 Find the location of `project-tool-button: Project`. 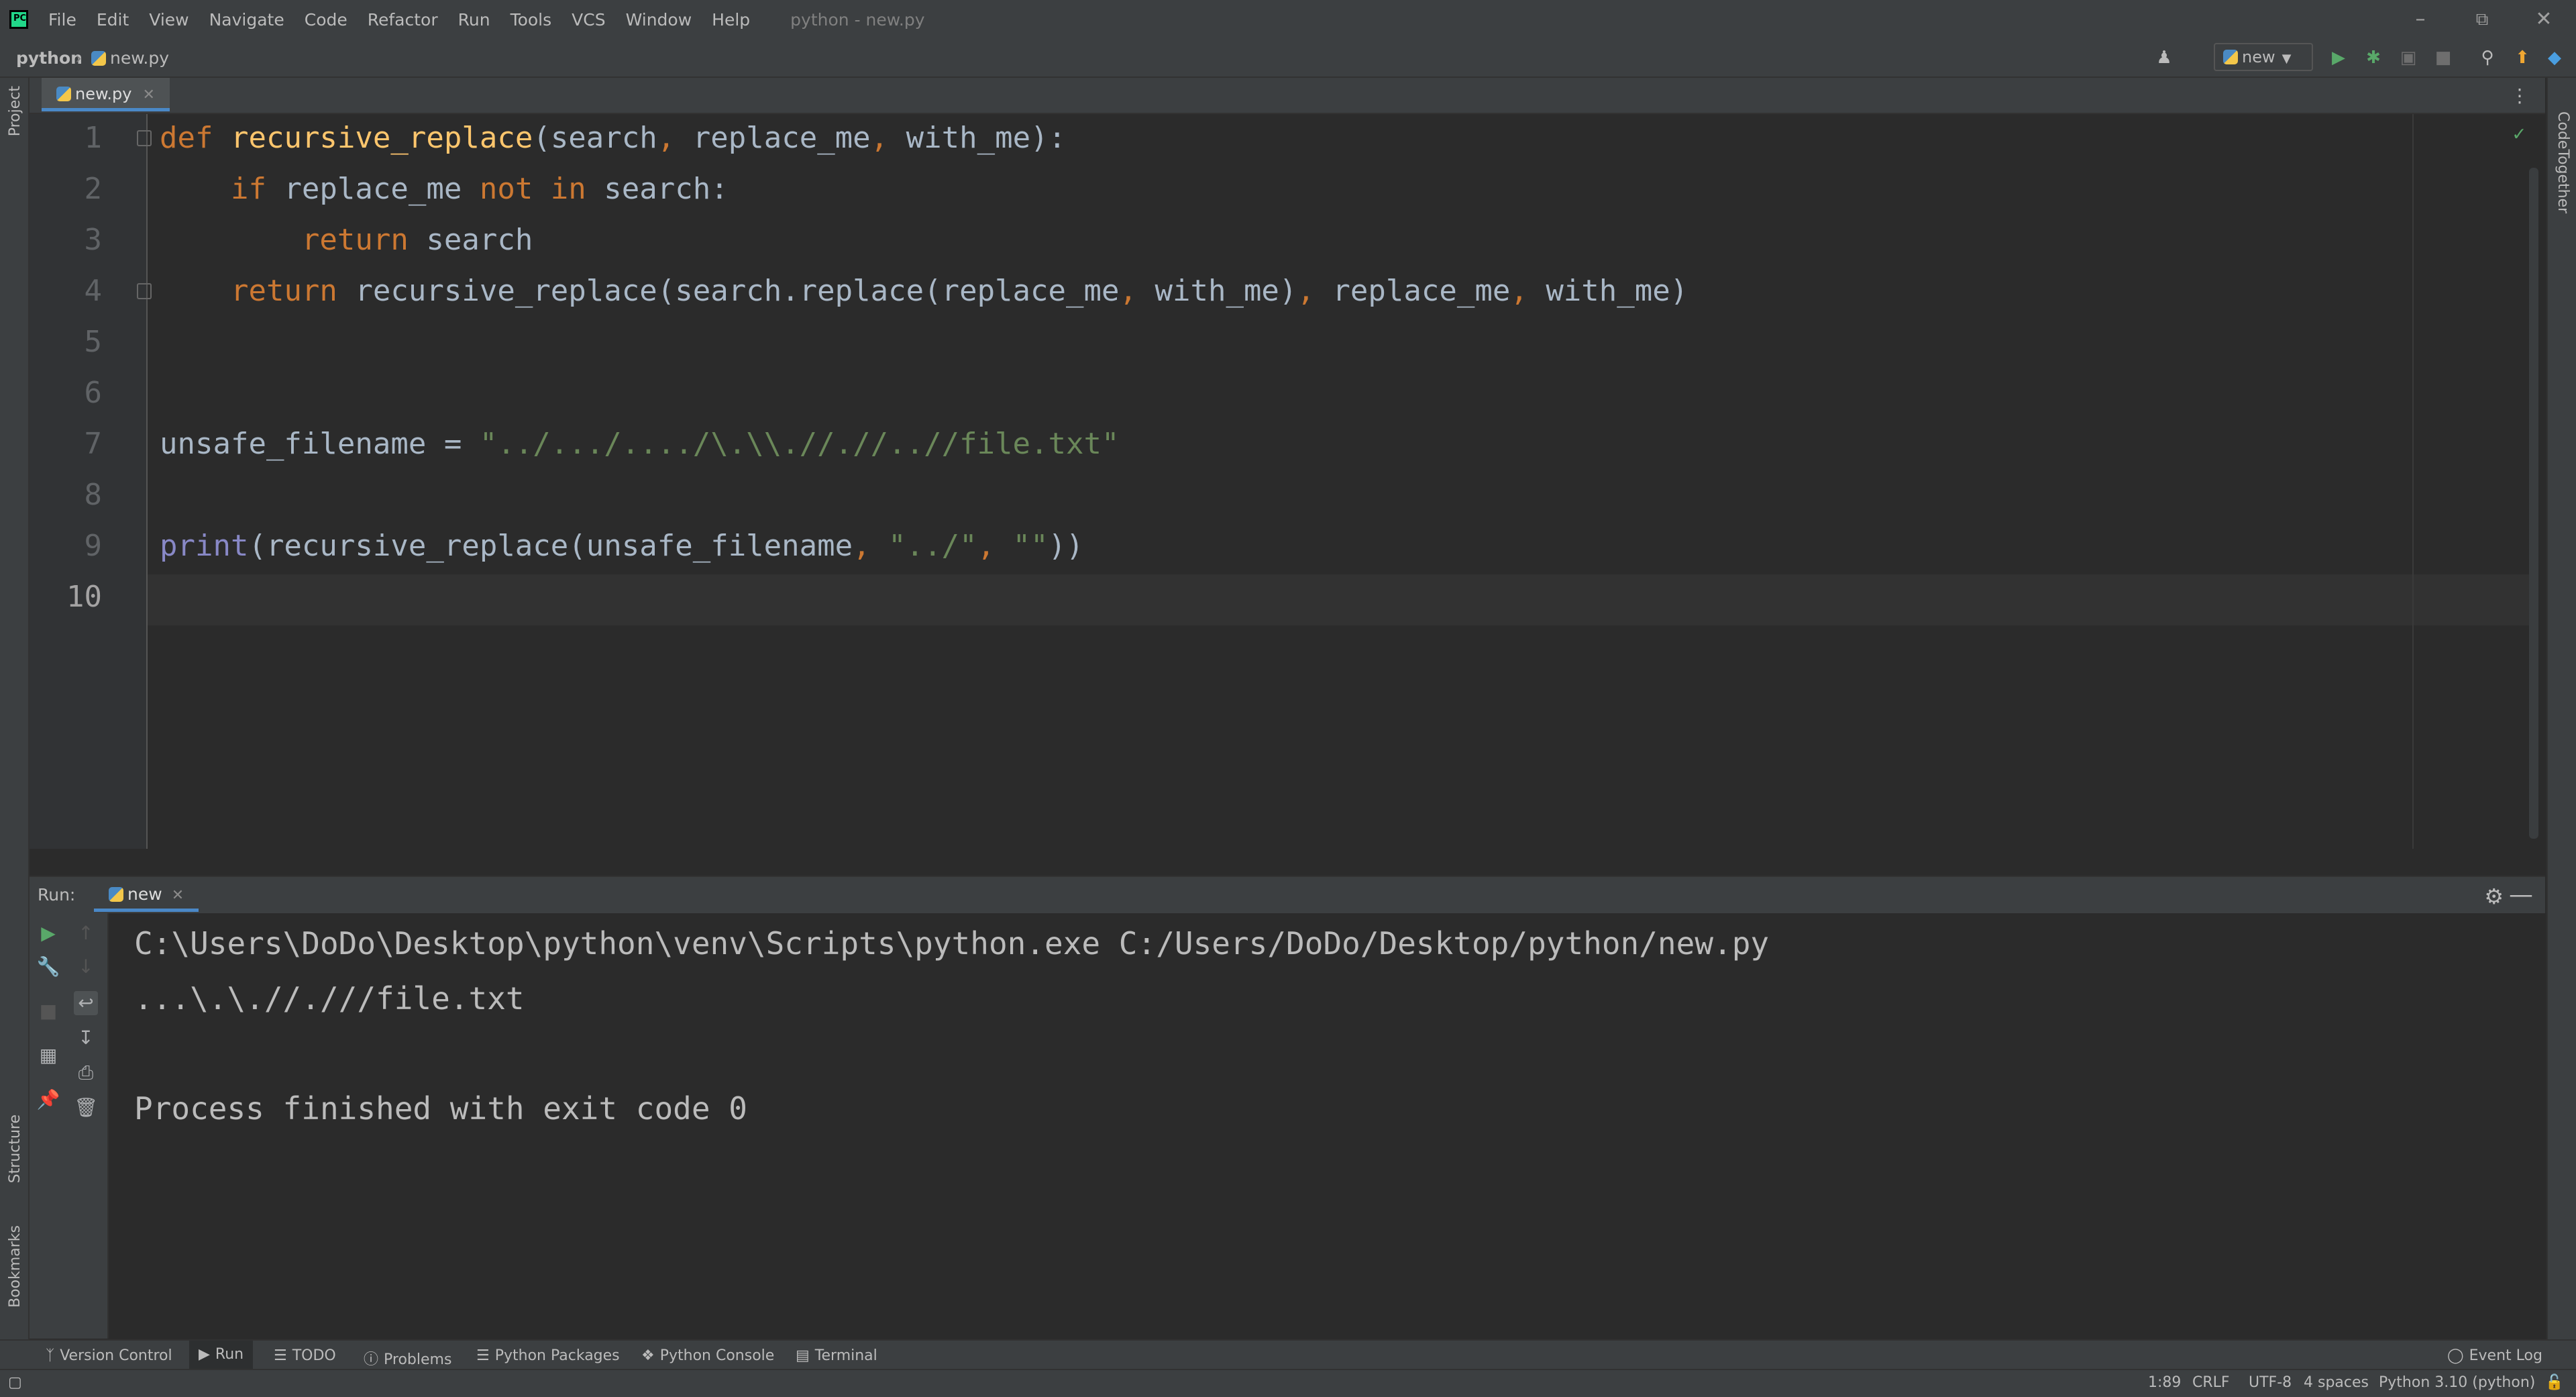

project-tool-button: Project is located at coordinates (15, 111).